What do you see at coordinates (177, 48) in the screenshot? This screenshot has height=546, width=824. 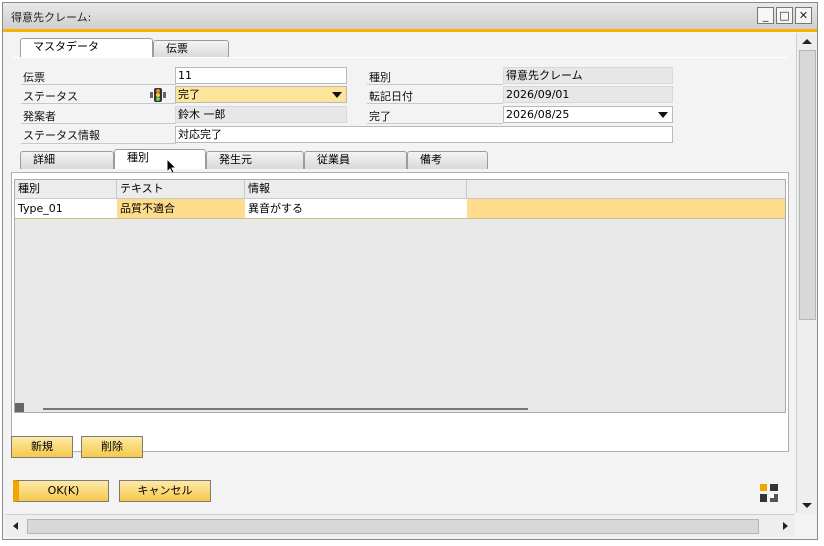 I see `tab-label: 伝票` at bounding box center [177, 48].